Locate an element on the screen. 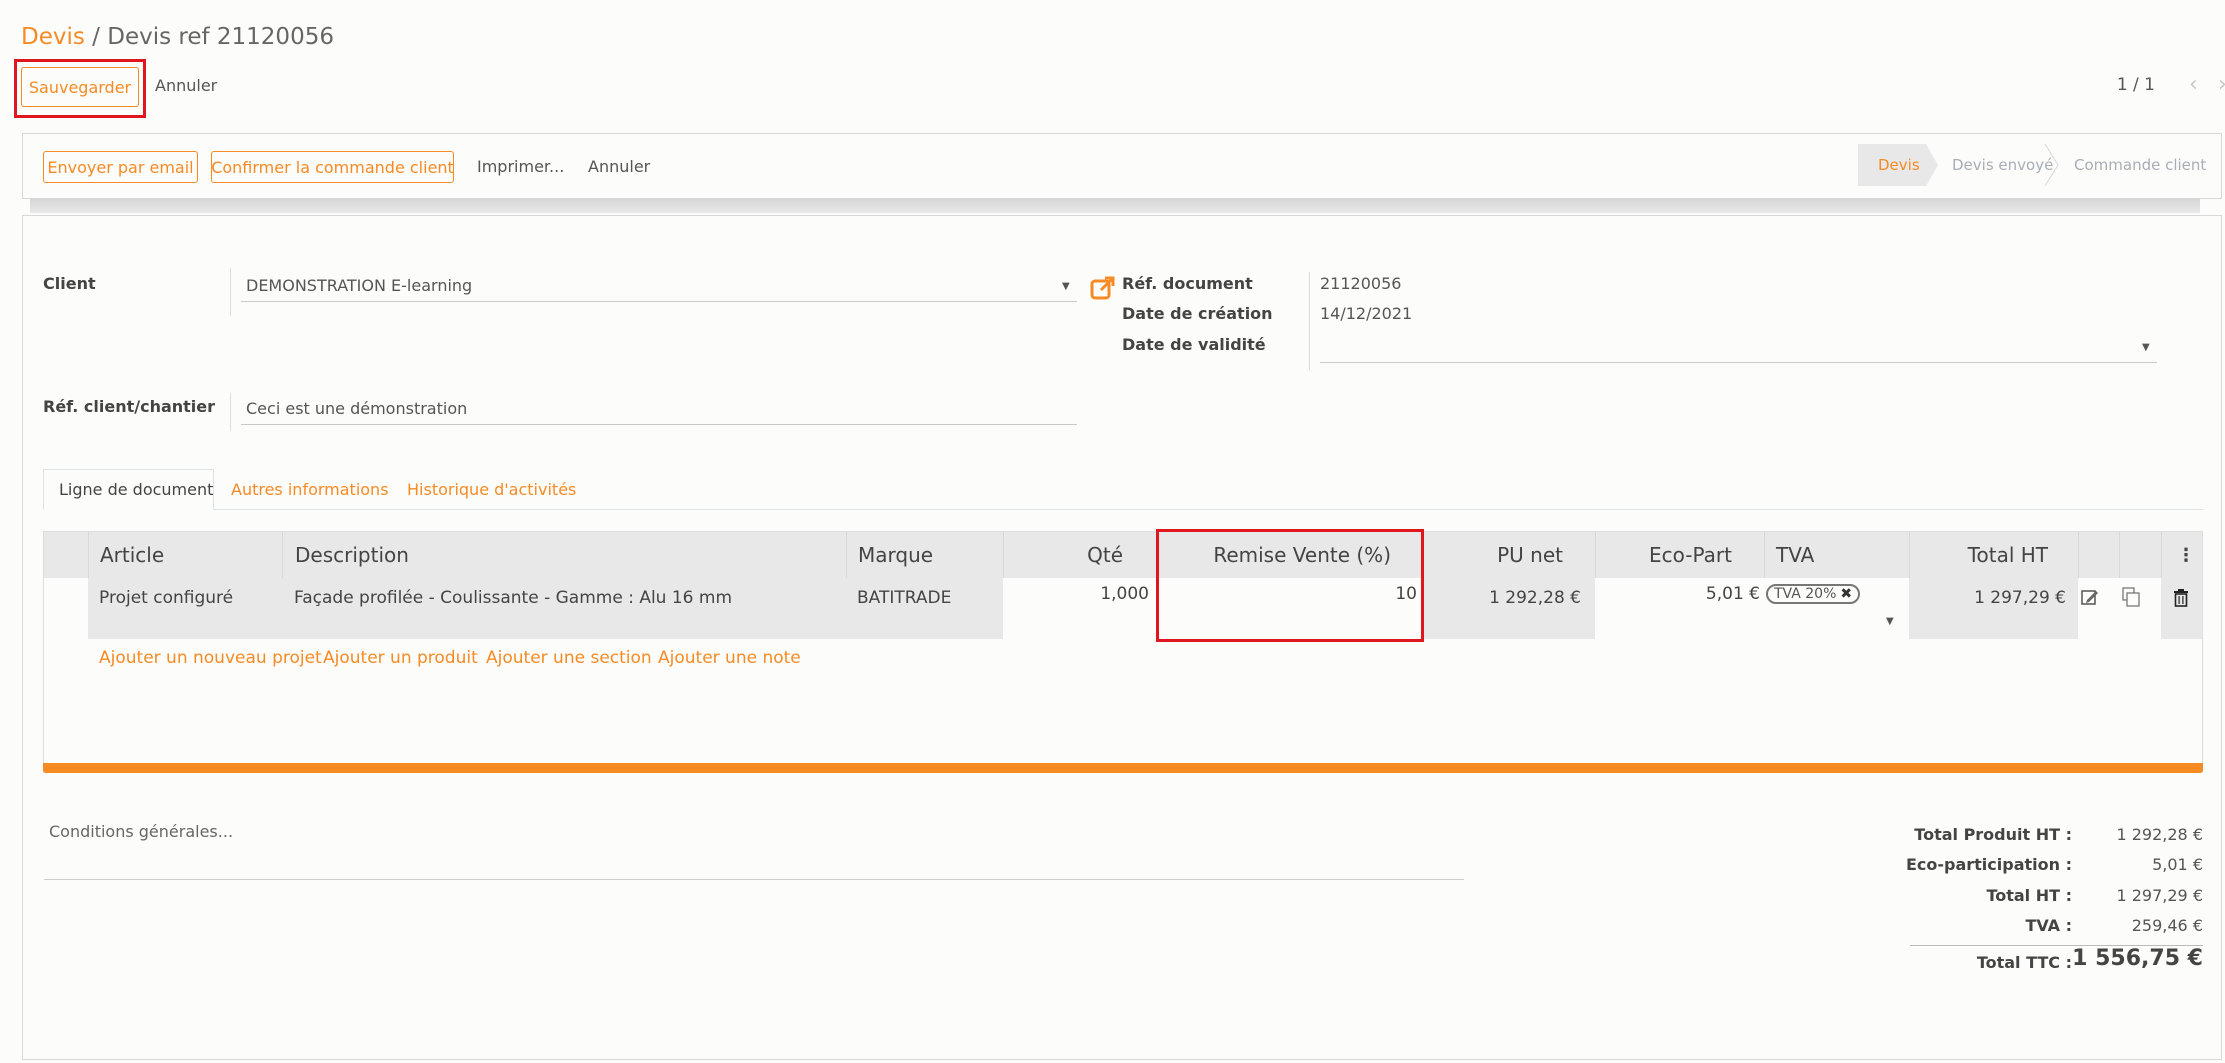 The width and height of the screenshot is (2225, 1063). tab-ligne-de-document: Ligne de document is located at coordinates (128, 489).